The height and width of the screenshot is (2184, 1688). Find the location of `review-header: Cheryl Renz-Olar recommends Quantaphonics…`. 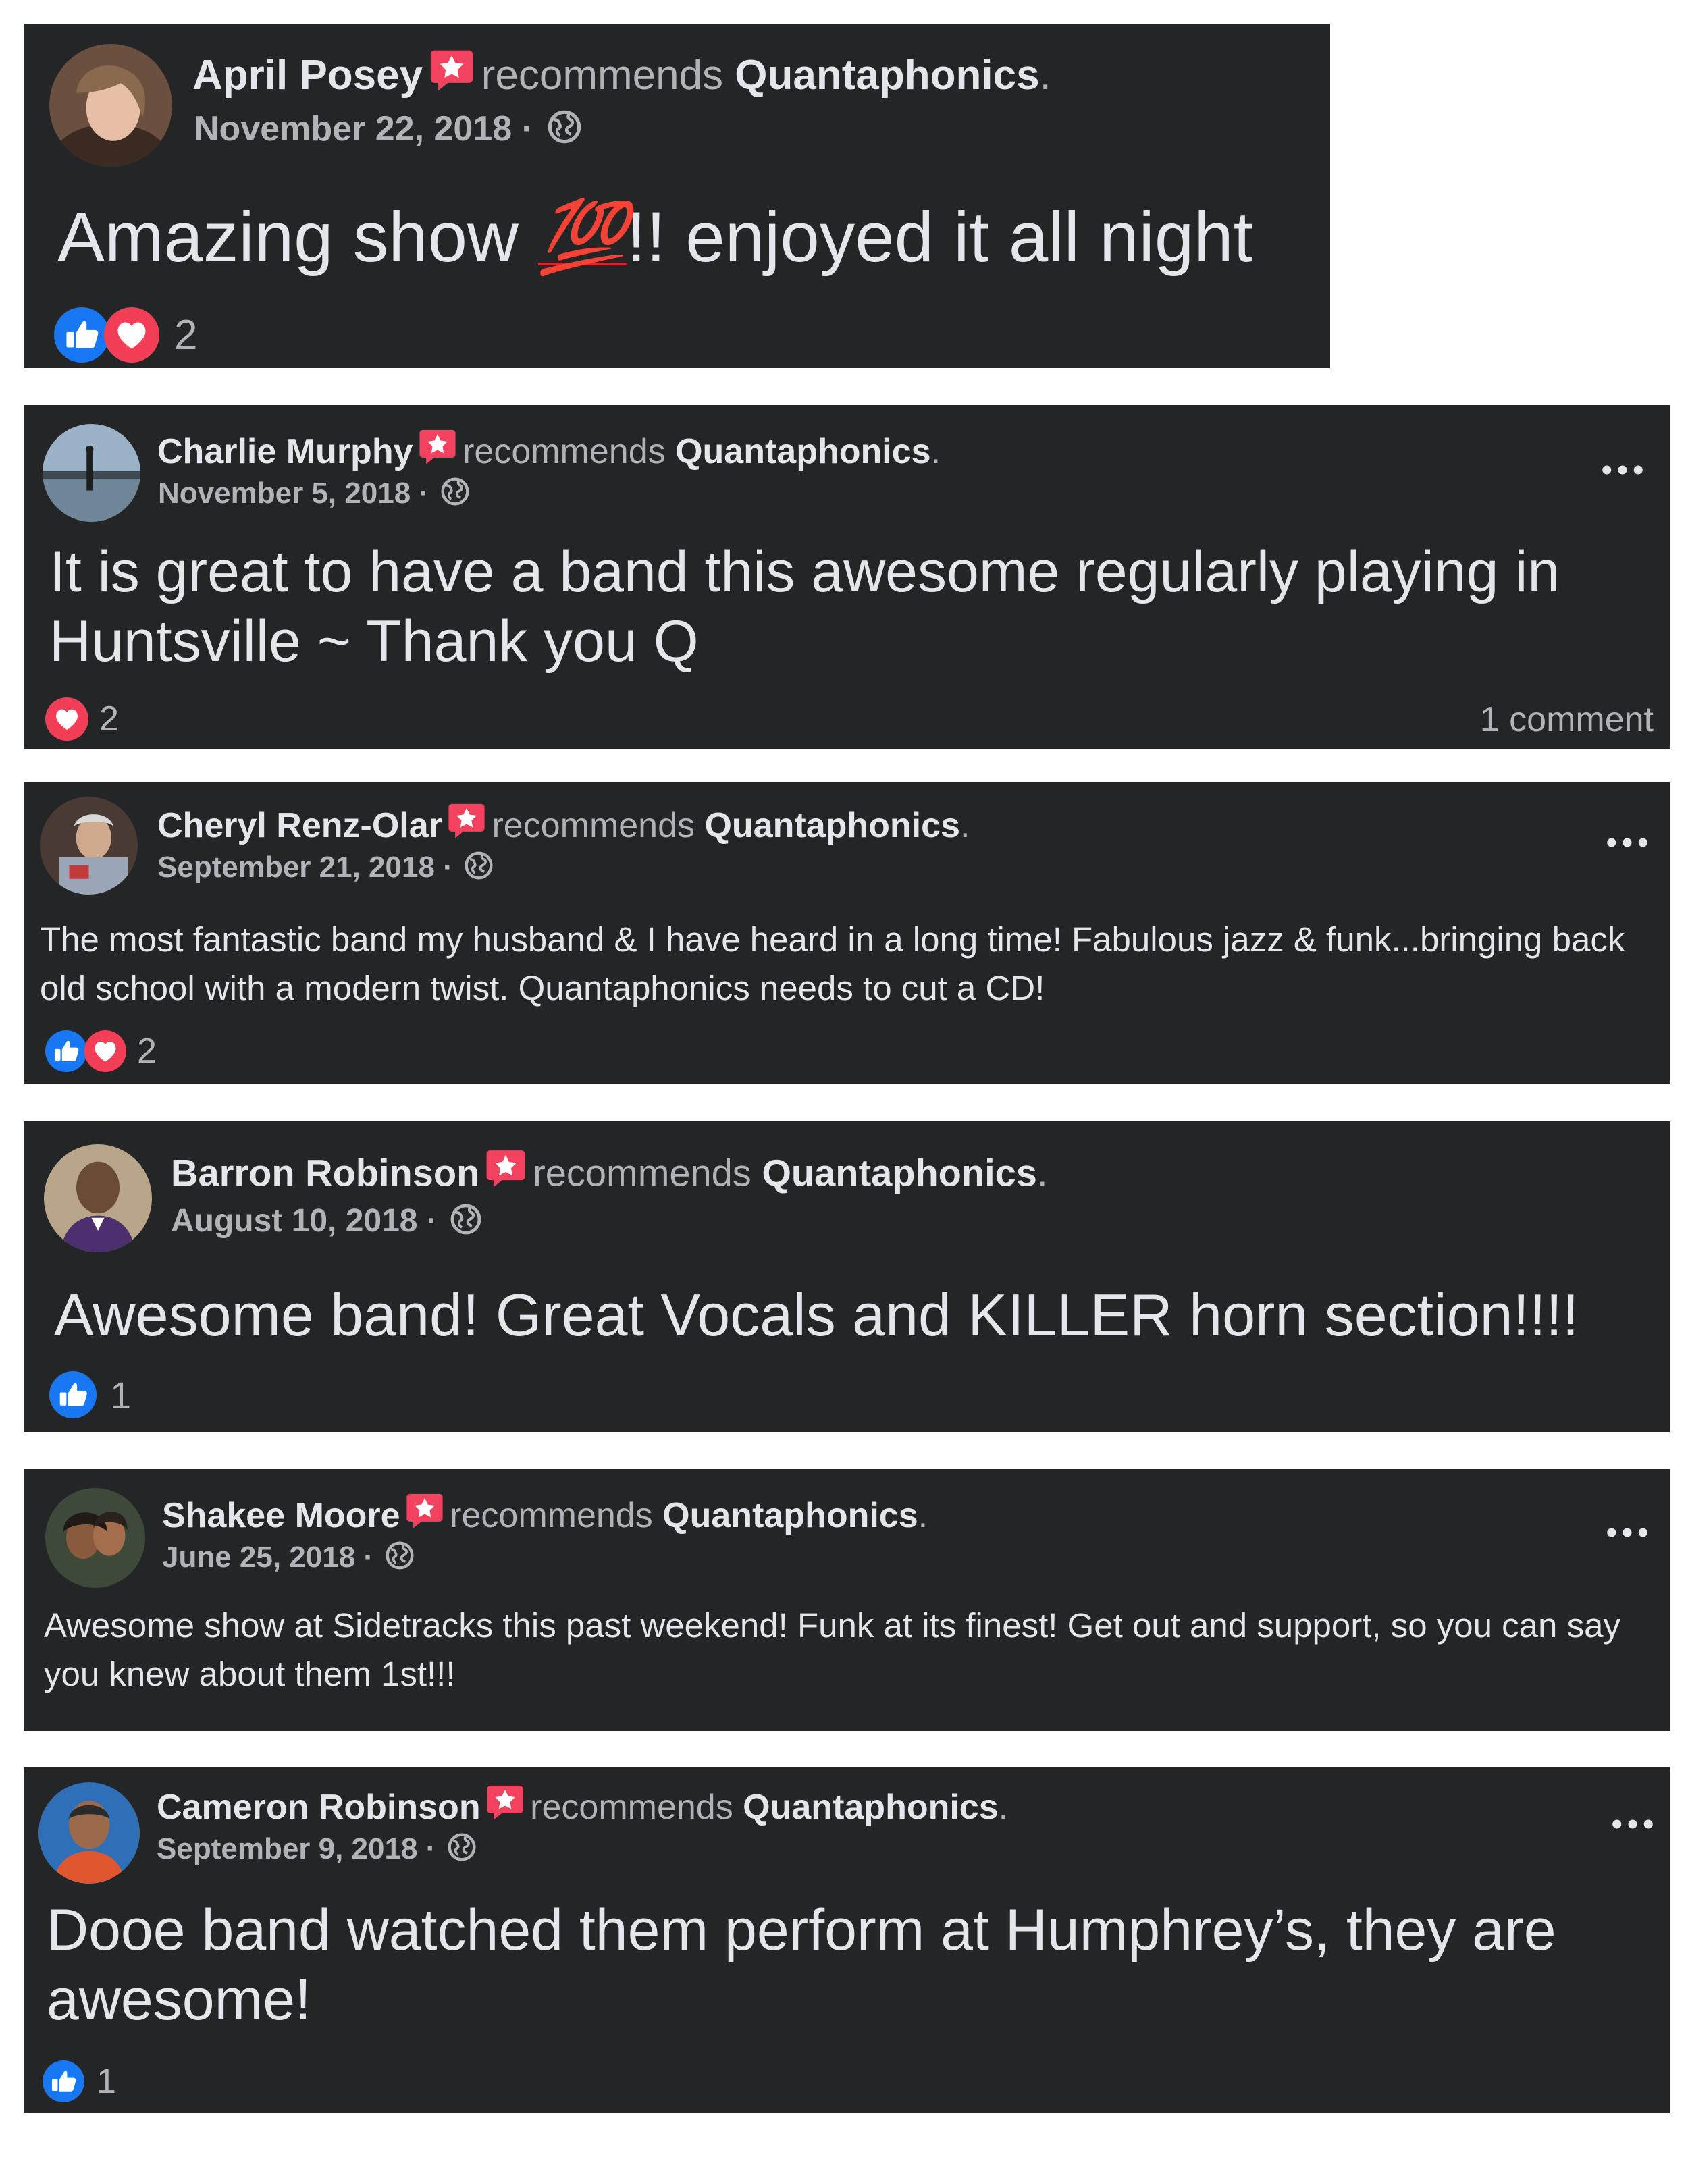

review-header: Cheryl Renz-Olar recommends Quantaphonics… is located at coordinates (563, 823).